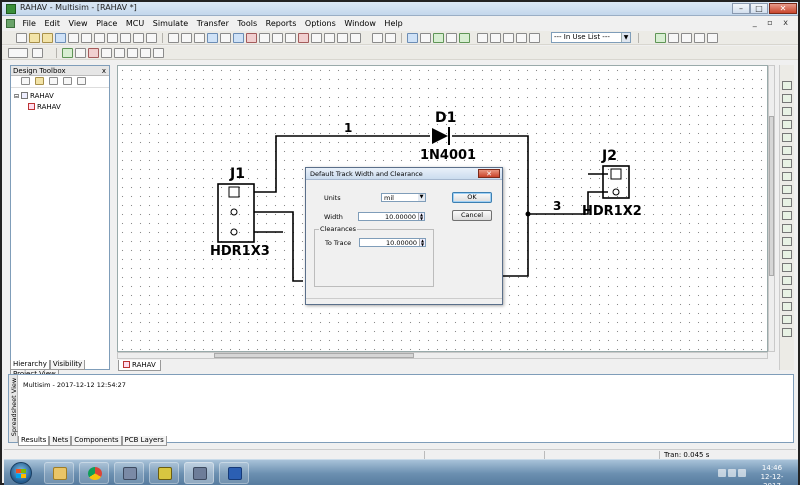 The width and height of the screenshot is (800, 485). What do you see at coordinates (277, 38) in the screenshot?
I see `place-diode-icon` at bounding box center [277, 38].